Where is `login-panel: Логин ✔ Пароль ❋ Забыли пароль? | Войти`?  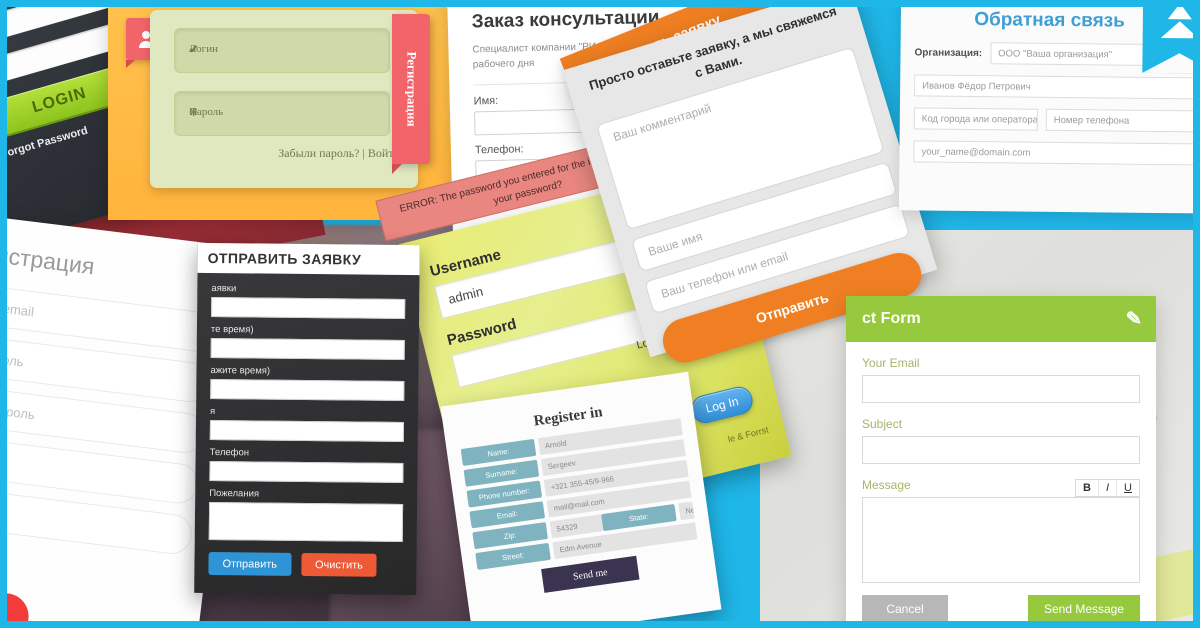
login-panel: Логин ✔ Пароль ❋ Забыли пароль? | Войти is located at coordinates (284, 99).